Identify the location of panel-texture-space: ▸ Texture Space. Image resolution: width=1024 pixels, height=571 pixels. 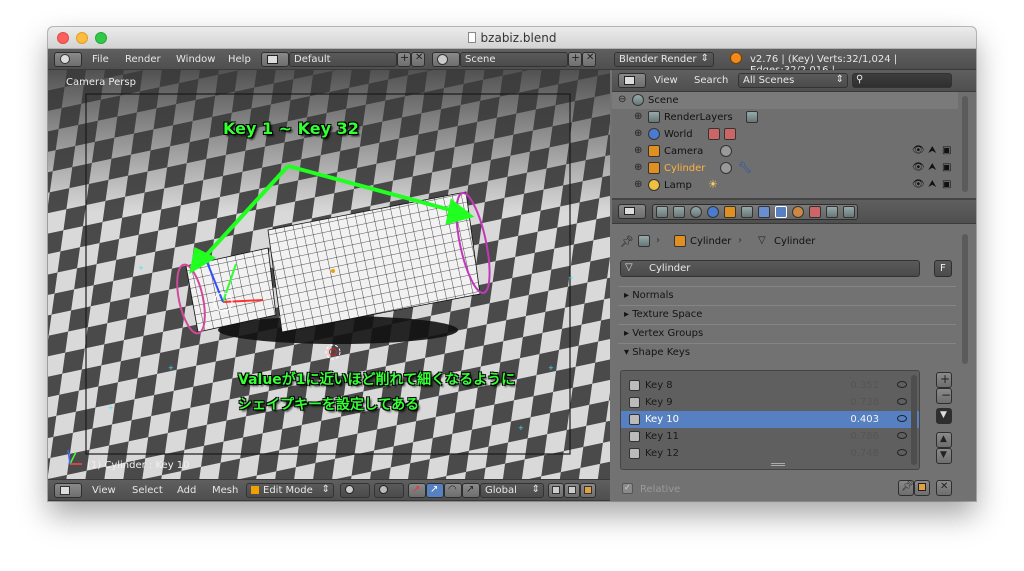
(787, 314).